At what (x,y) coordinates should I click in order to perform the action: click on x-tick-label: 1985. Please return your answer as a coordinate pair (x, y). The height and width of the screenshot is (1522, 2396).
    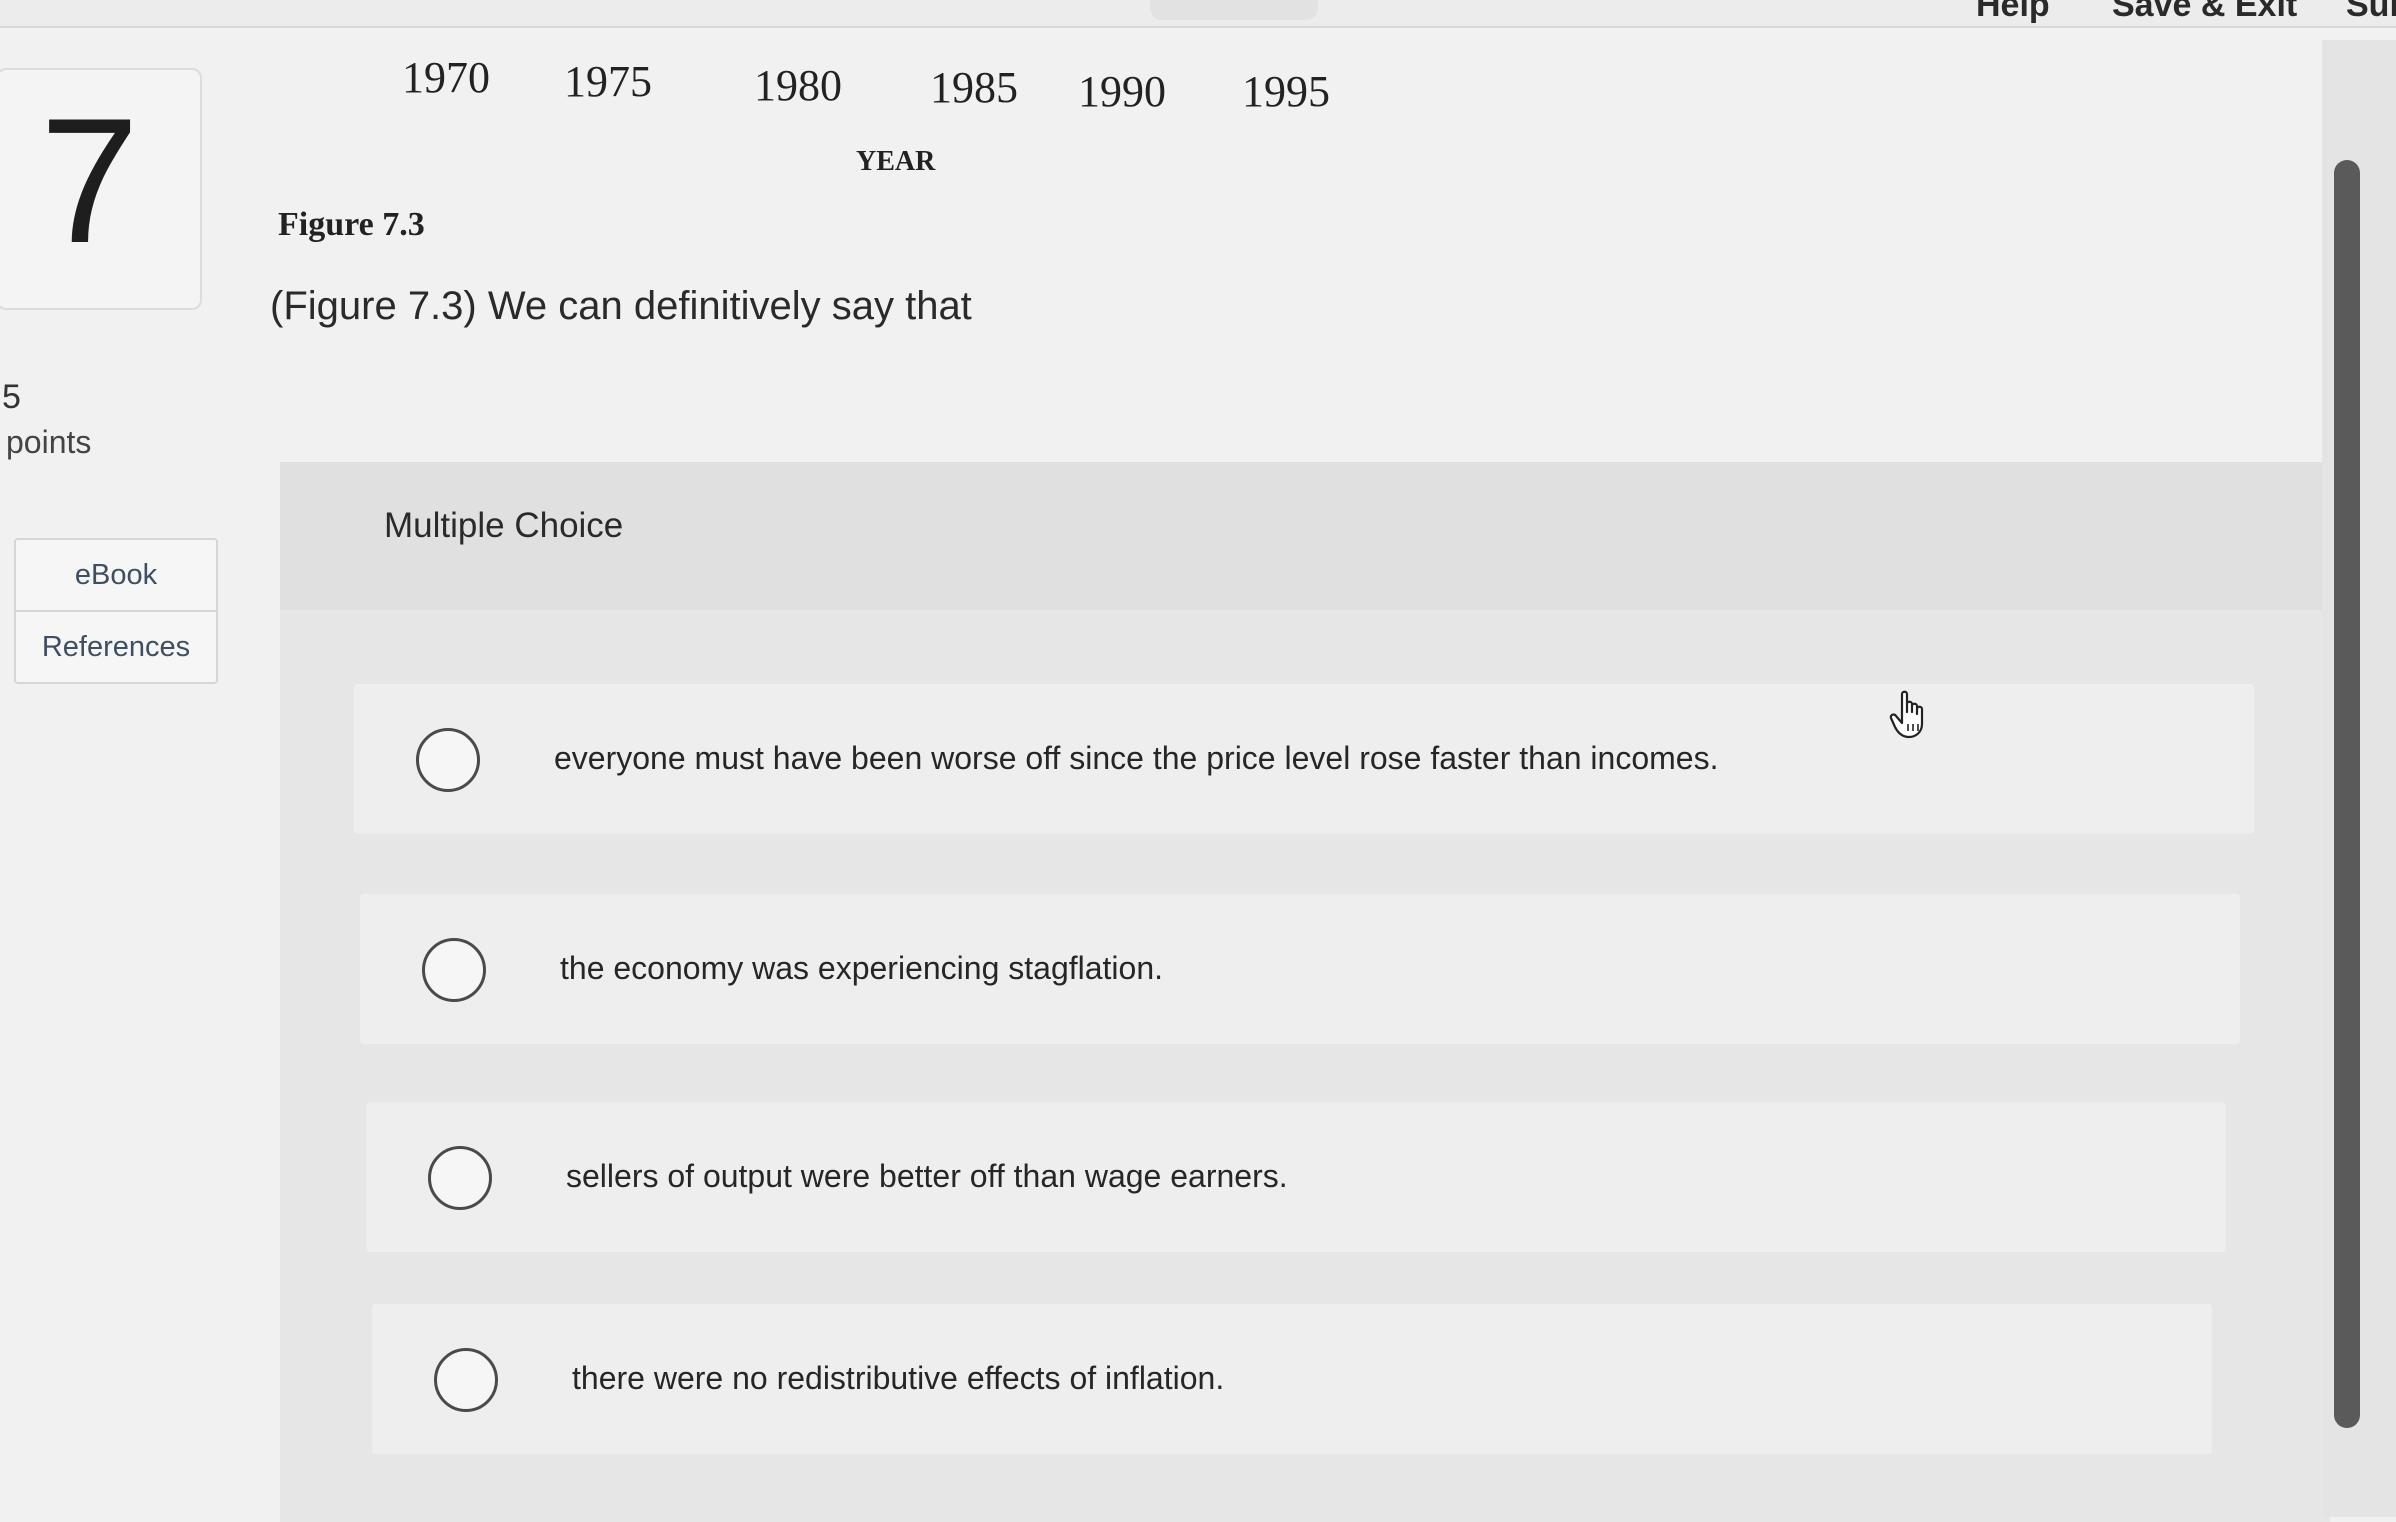
    Looking at the image, I should click on (974, 87).